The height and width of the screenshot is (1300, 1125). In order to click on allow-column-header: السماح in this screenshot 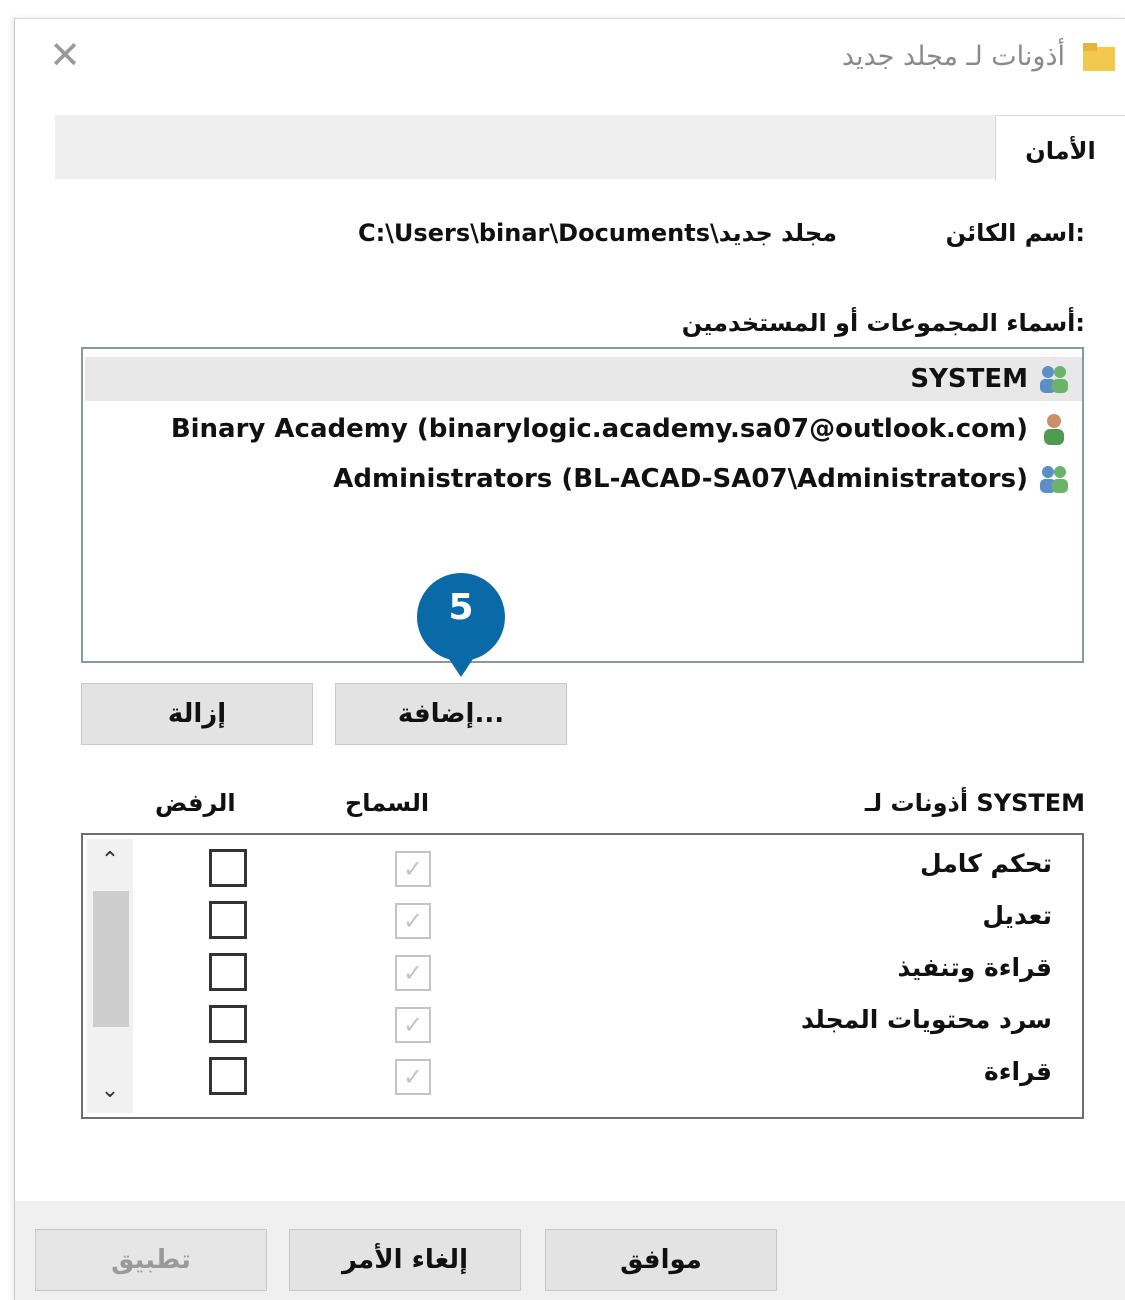, I will do `click(387, 803)`.